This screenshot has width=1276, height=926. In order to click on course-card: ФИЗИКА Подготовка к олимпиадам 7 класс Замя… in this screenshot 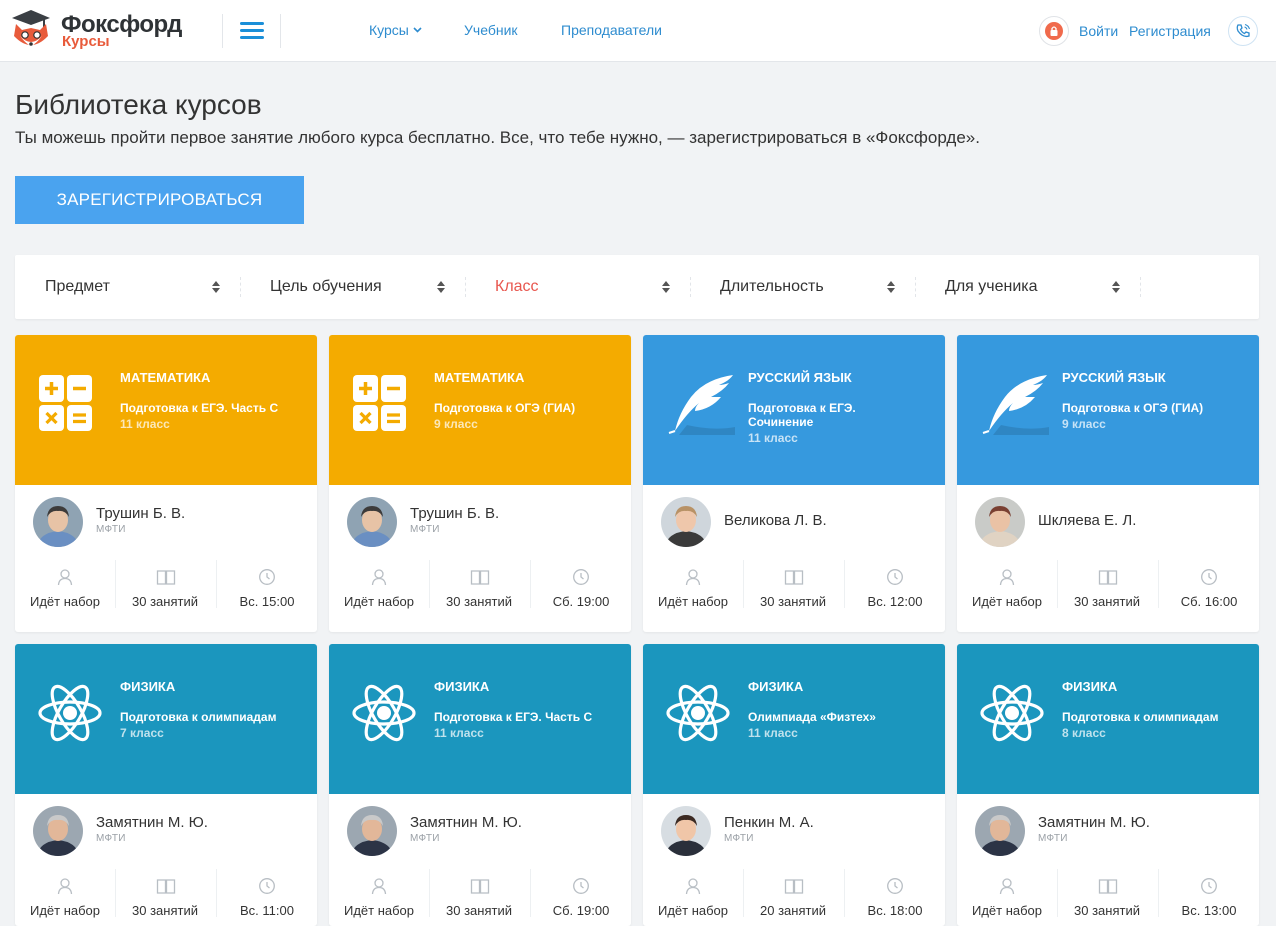, I will do `click(166, 785)`.